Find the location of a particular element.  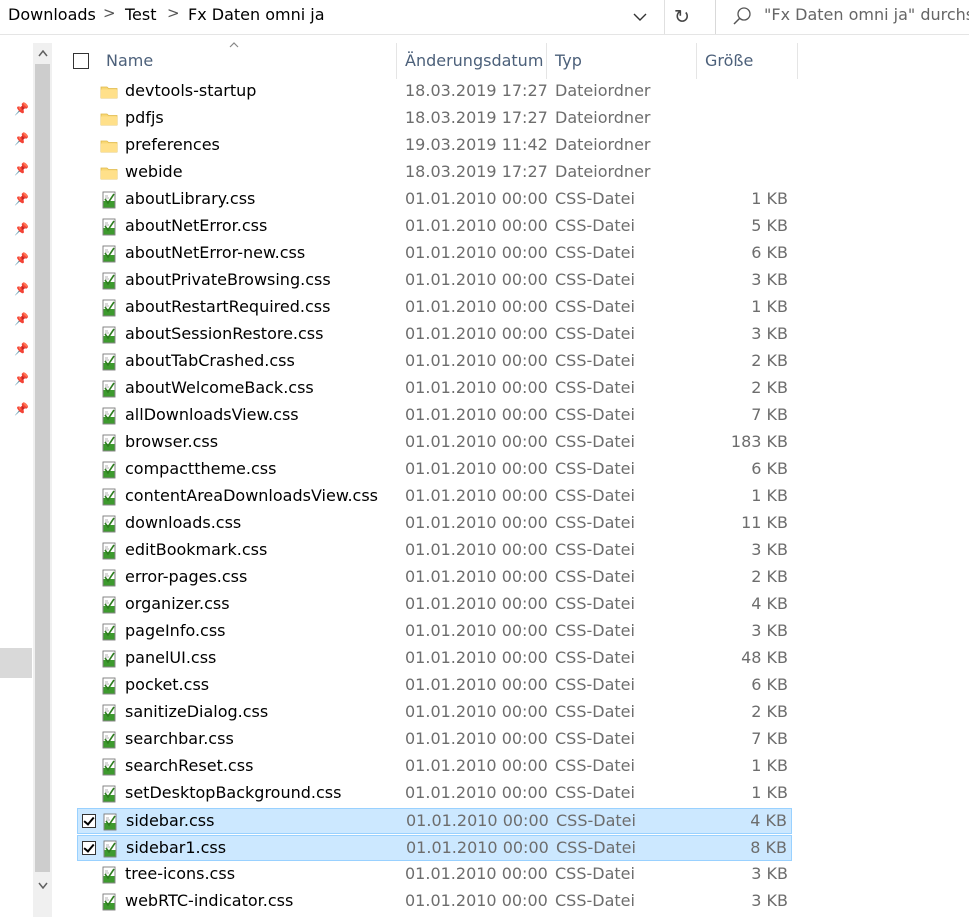

select-all-checkbox is located at coordinates (81, 61).